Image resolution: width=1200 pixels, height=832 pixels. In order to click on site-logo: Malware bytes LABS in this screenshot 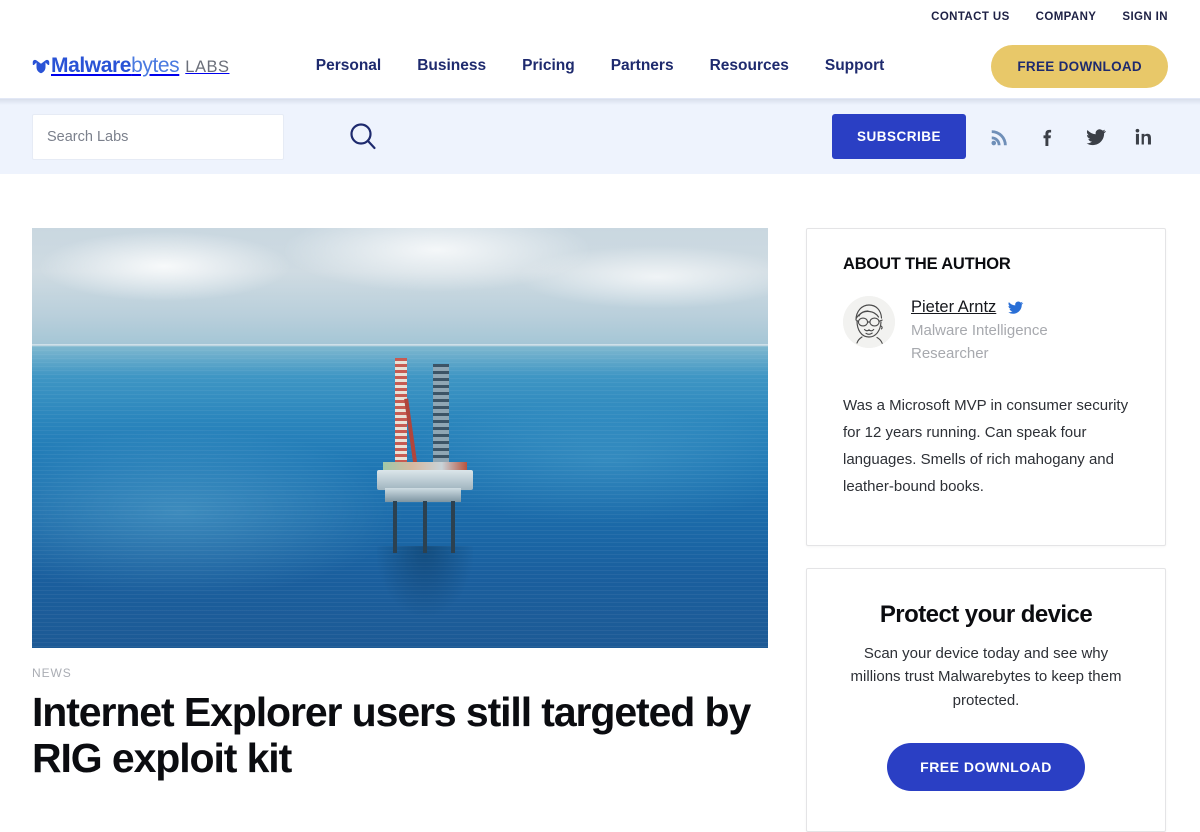, I will do `click(130, 66)`.